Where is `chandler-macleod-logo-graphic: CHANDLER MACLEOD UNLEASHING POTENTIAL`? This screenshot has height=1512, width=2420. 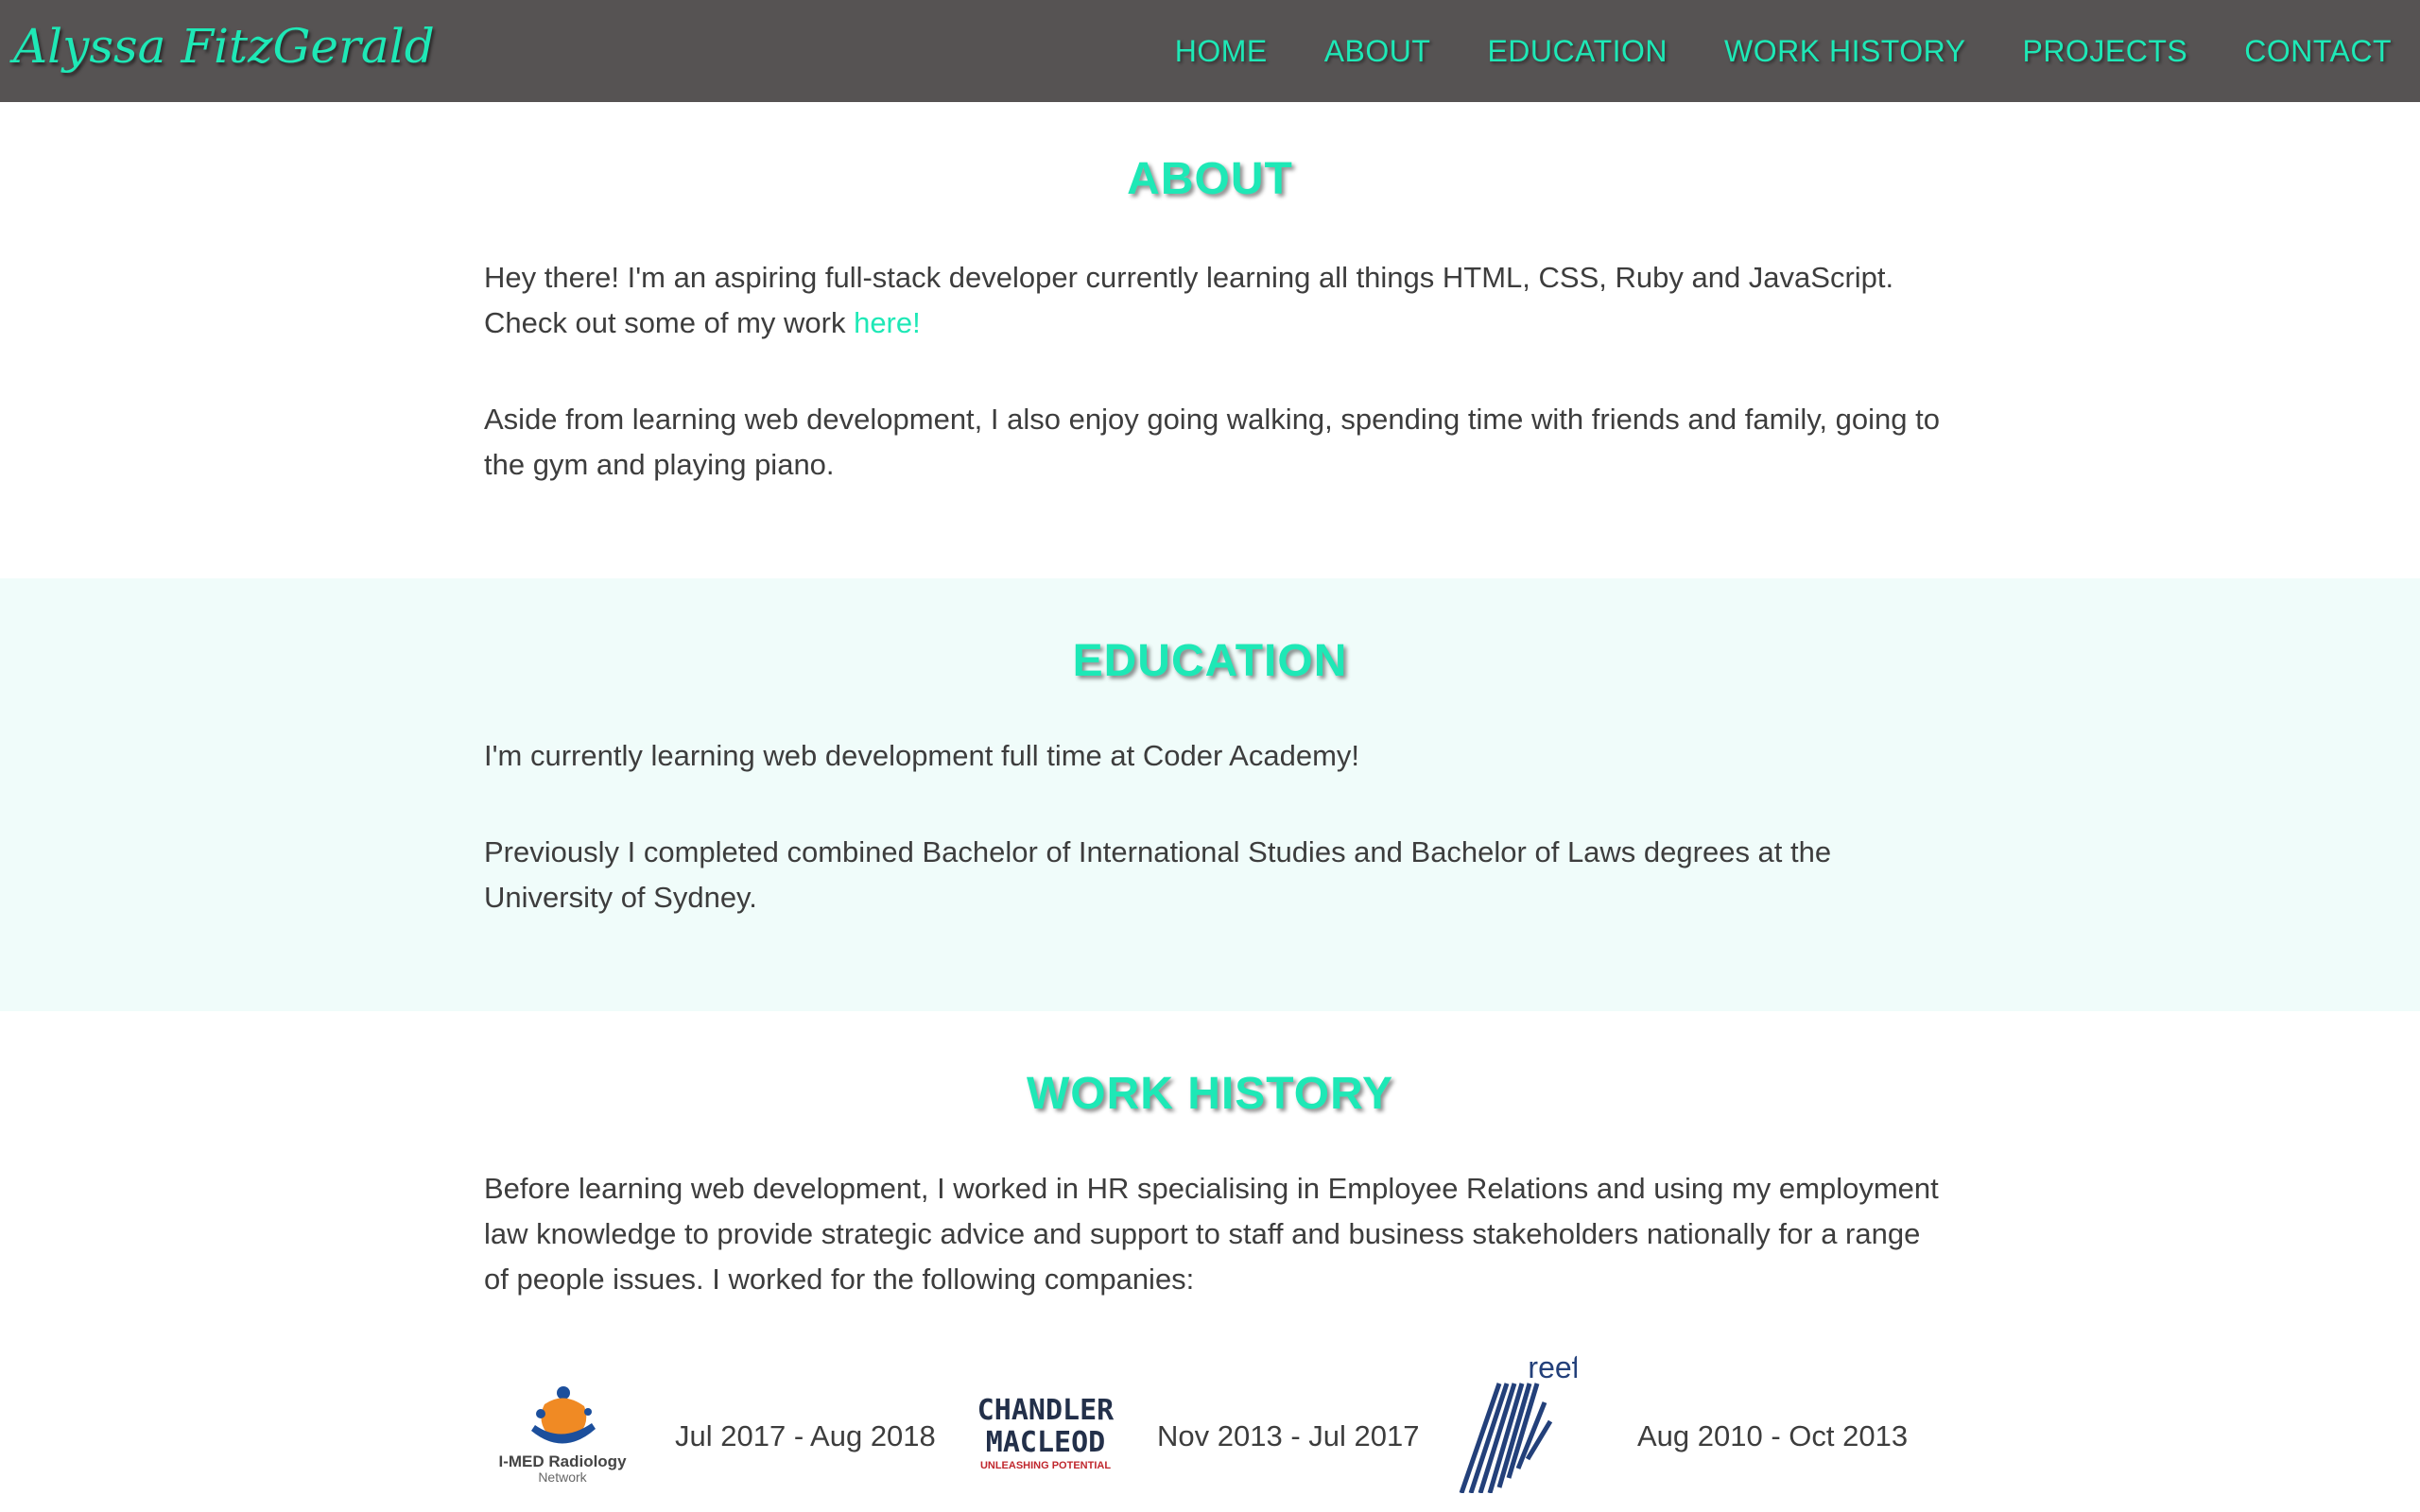
chandler-macleod-logo-graphic: CHANDLER MACLEOD UNLEASHING POTENTIAL is located at coordinates (1046, 1432).